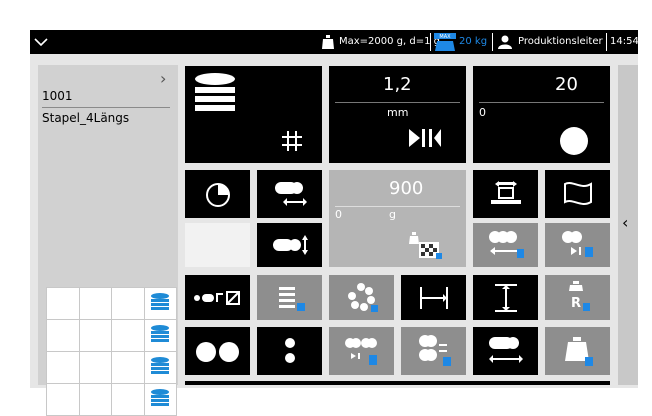 This screenshot has width=652, height=416. I want to click on chevron-down-icon, so click(41, 42).